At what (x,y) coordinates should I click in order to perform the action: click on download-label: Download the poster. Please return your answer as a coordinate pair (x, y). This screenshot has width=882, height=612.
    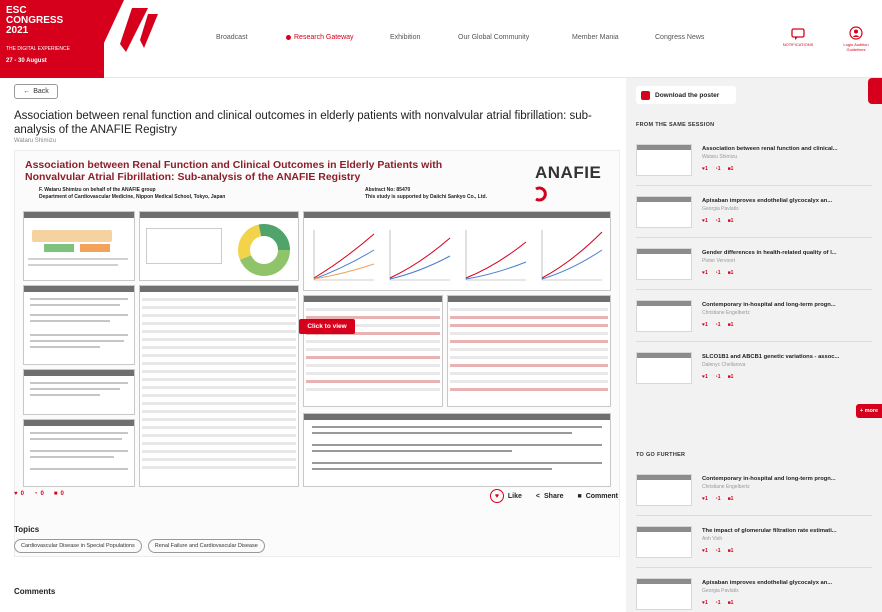
    Looking at the image, I should click on (687, 95).